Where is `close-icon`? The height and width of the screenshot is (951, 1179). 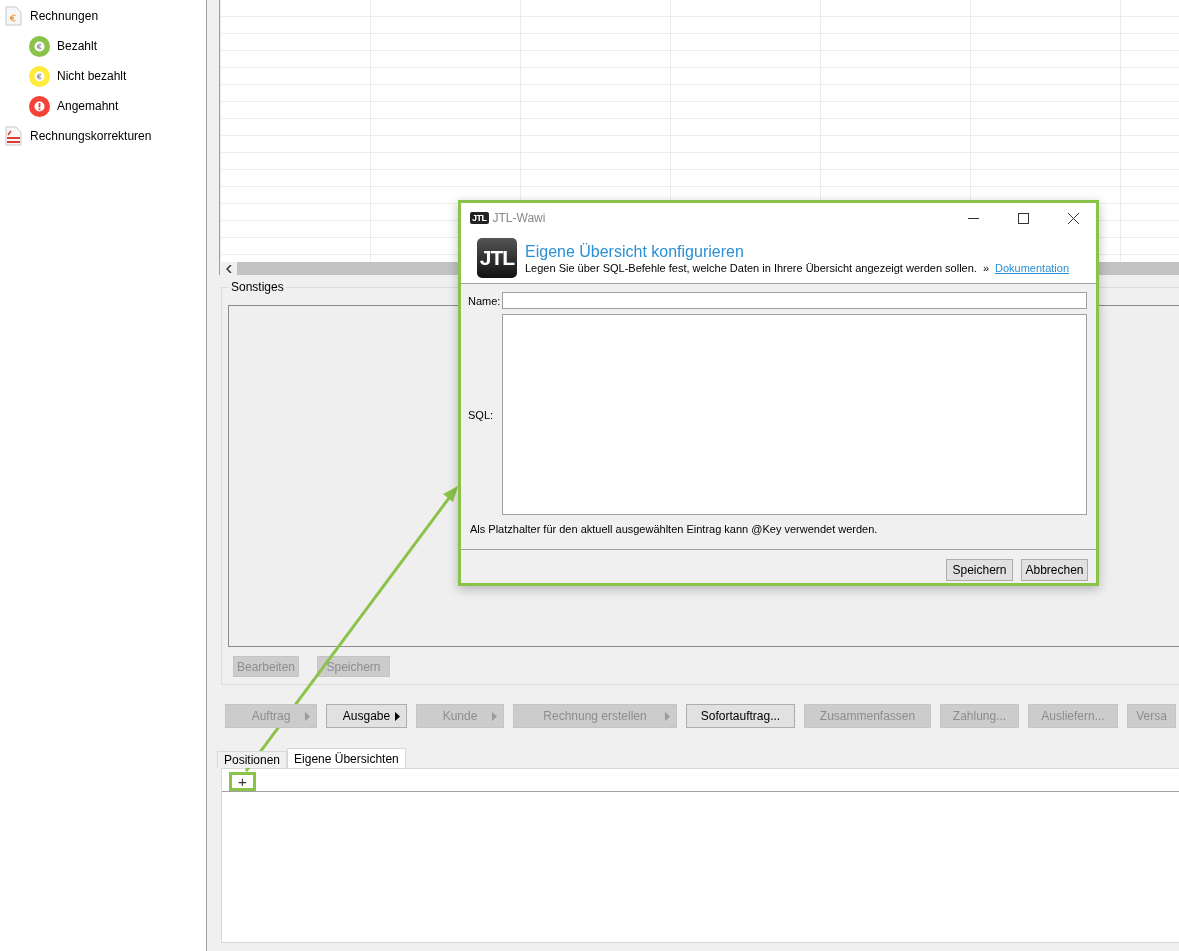 close-icon is located at coordinates (1073, 218).